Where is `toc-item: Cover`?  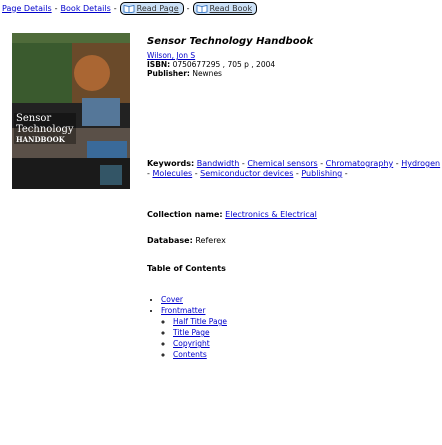
toc-item: Cover is located at coordinates (261, 299).